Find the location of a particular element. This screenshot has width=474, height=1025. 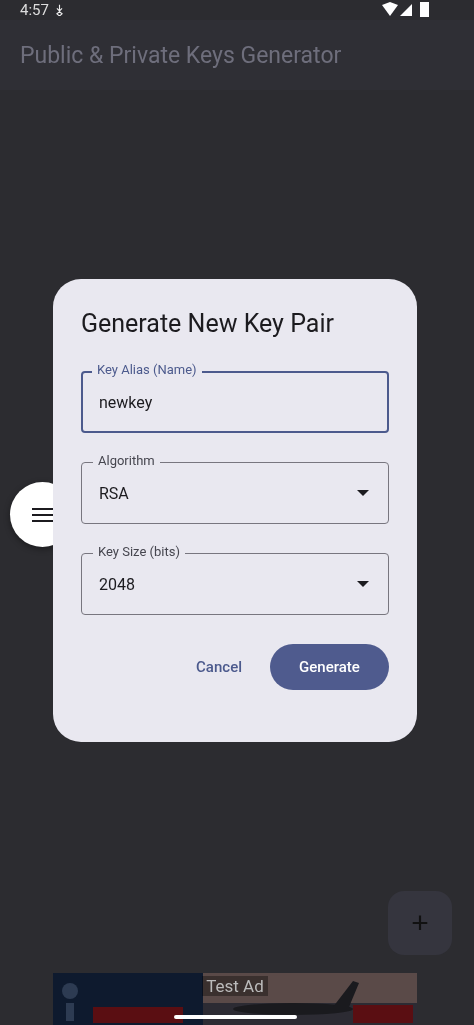

dropdown-field: Algorithm RSA is located at coordinates (235, 488).